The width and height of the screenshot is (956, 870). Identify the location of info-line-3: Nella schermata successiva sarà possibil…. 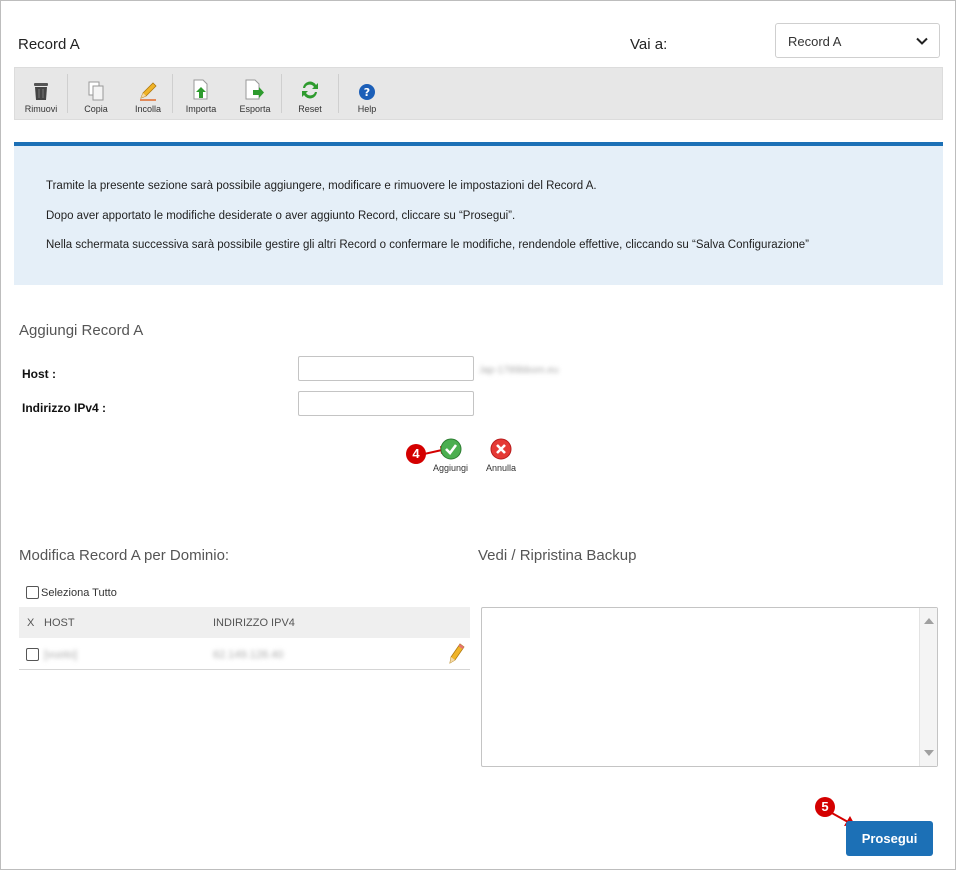
(427, 245).